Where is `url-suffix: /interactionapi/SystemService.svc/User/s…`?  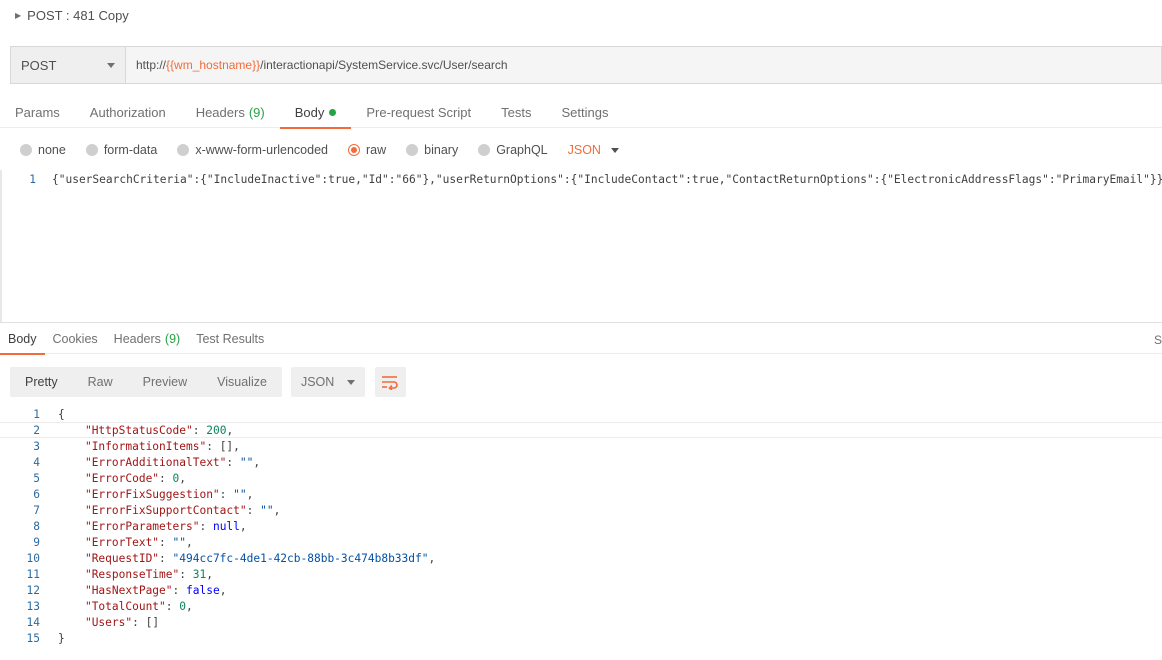 url-suffix: /interactionapi/SystemService.svc/User/s… is located at coordinates (384, 65).